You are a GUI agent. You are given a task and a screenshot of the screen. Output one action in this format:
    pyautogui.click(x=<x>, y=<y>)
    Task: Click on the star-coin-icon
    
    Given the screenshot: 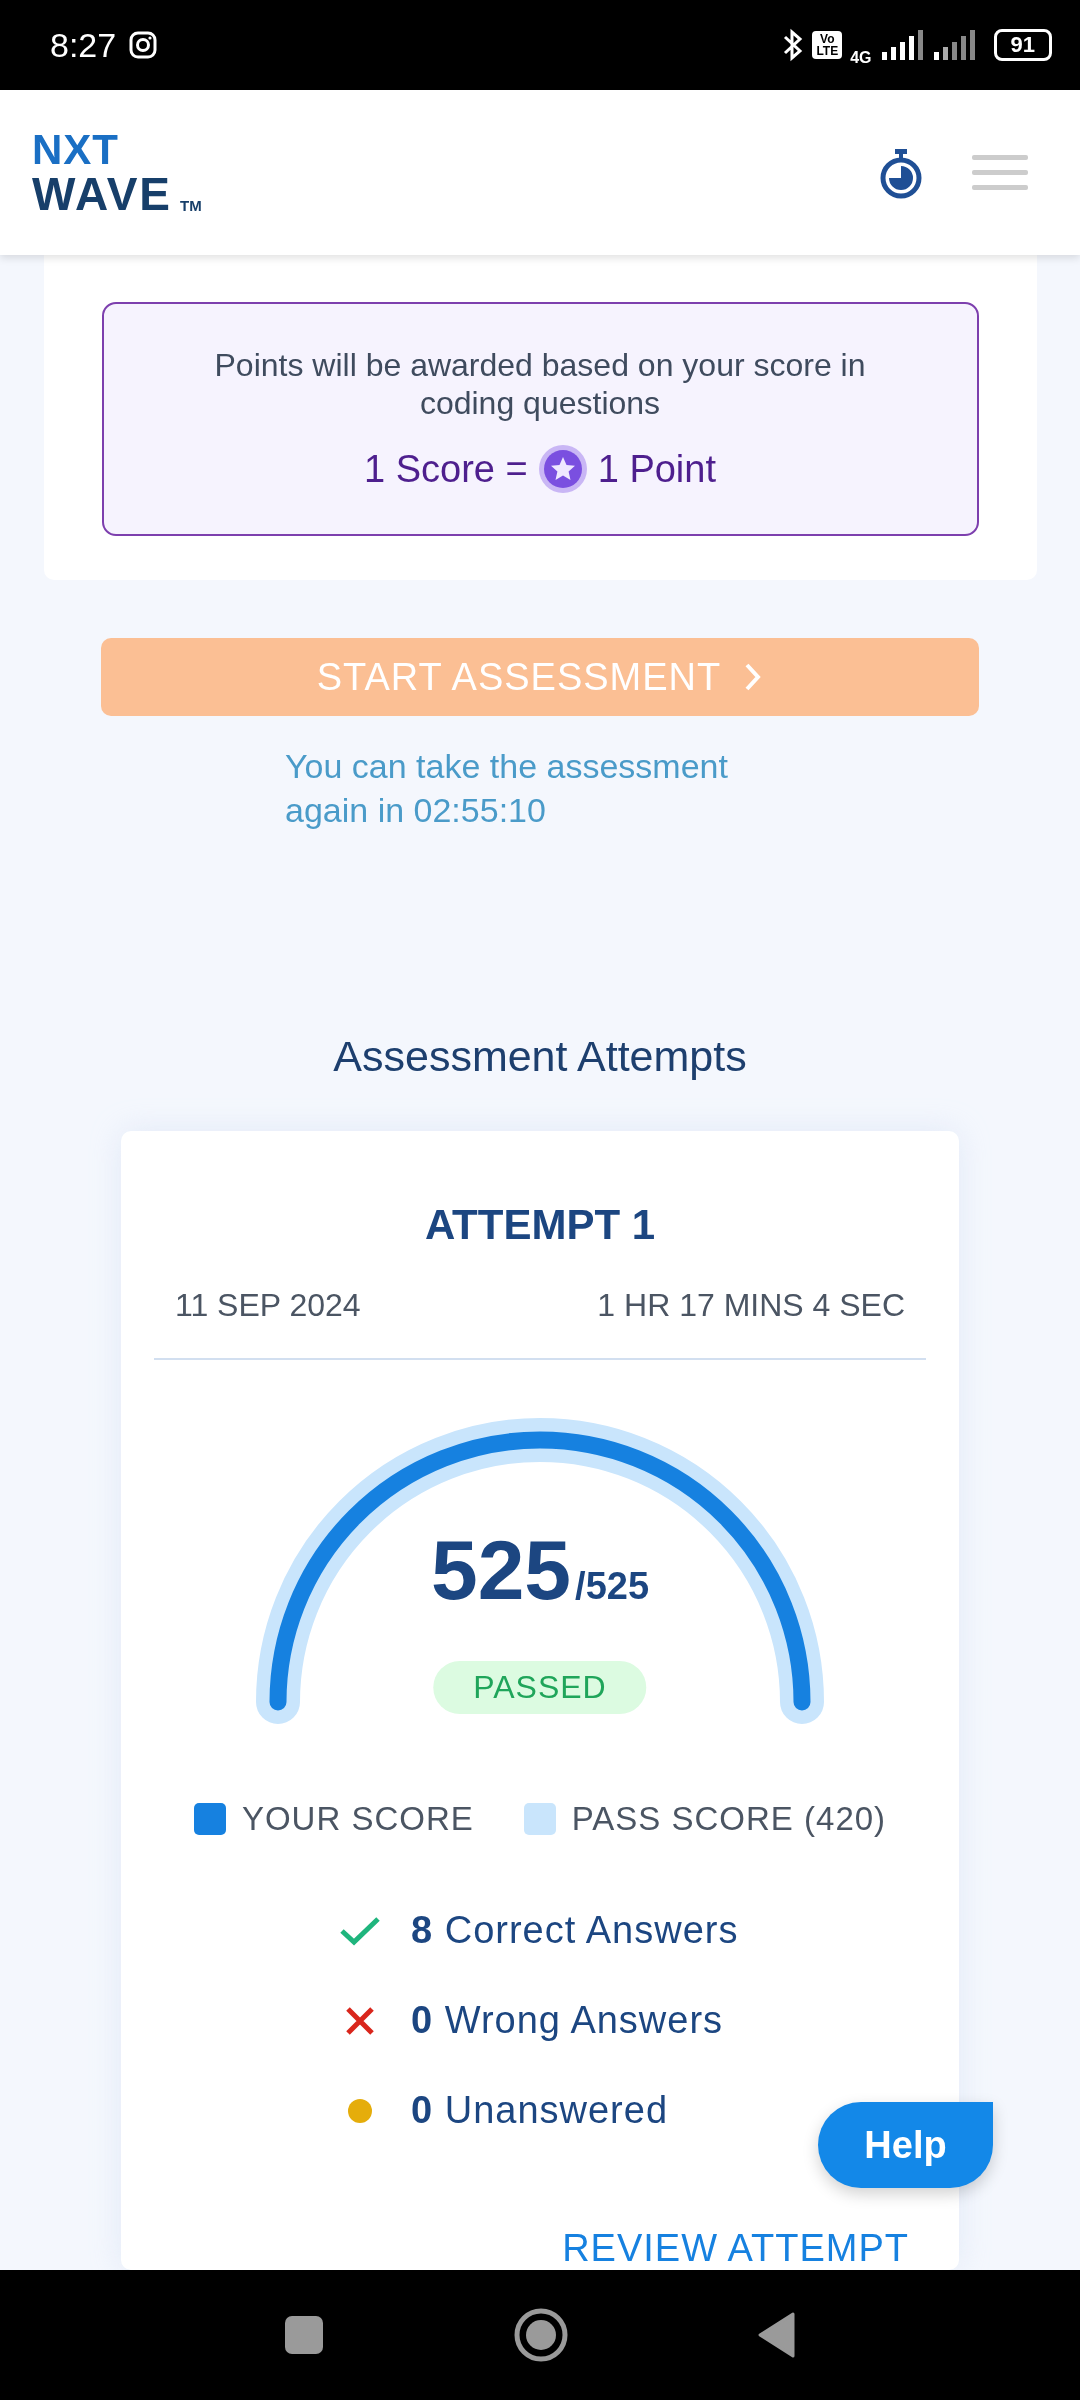 What is the action you would take?
    pyautogui.click(x=562, y=469)
    